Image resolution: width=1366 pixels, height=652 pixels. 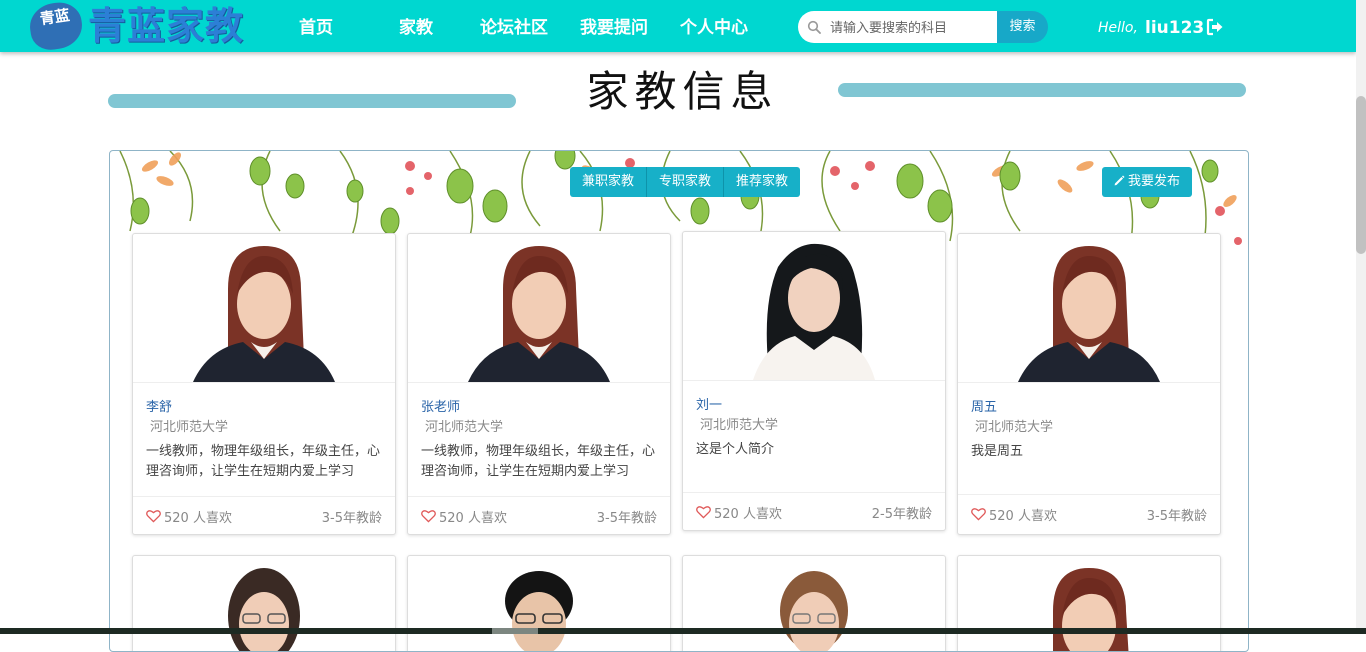 I want to click on search-input, so click(x=912, y=28).